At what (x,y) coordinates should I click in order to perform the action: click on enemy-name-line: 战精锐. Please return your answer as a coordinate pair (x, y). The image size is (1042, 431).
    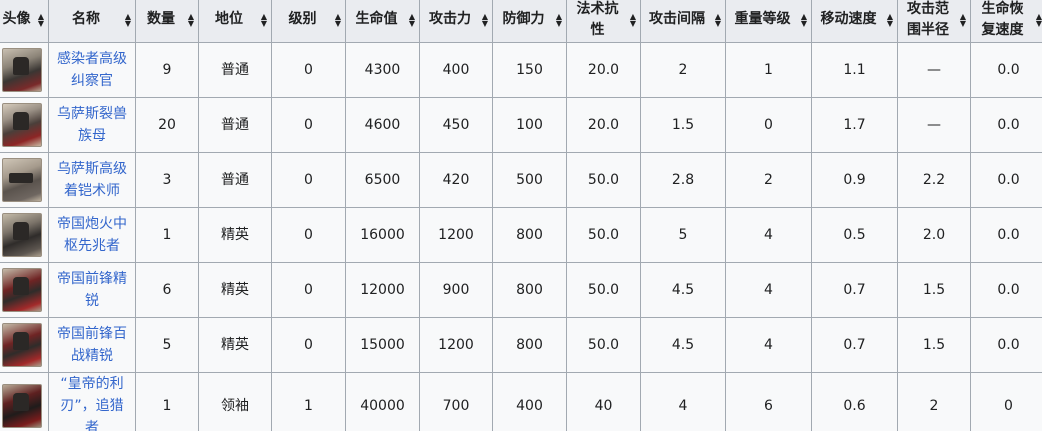
    Looking at the image, I should click on (92, 356).